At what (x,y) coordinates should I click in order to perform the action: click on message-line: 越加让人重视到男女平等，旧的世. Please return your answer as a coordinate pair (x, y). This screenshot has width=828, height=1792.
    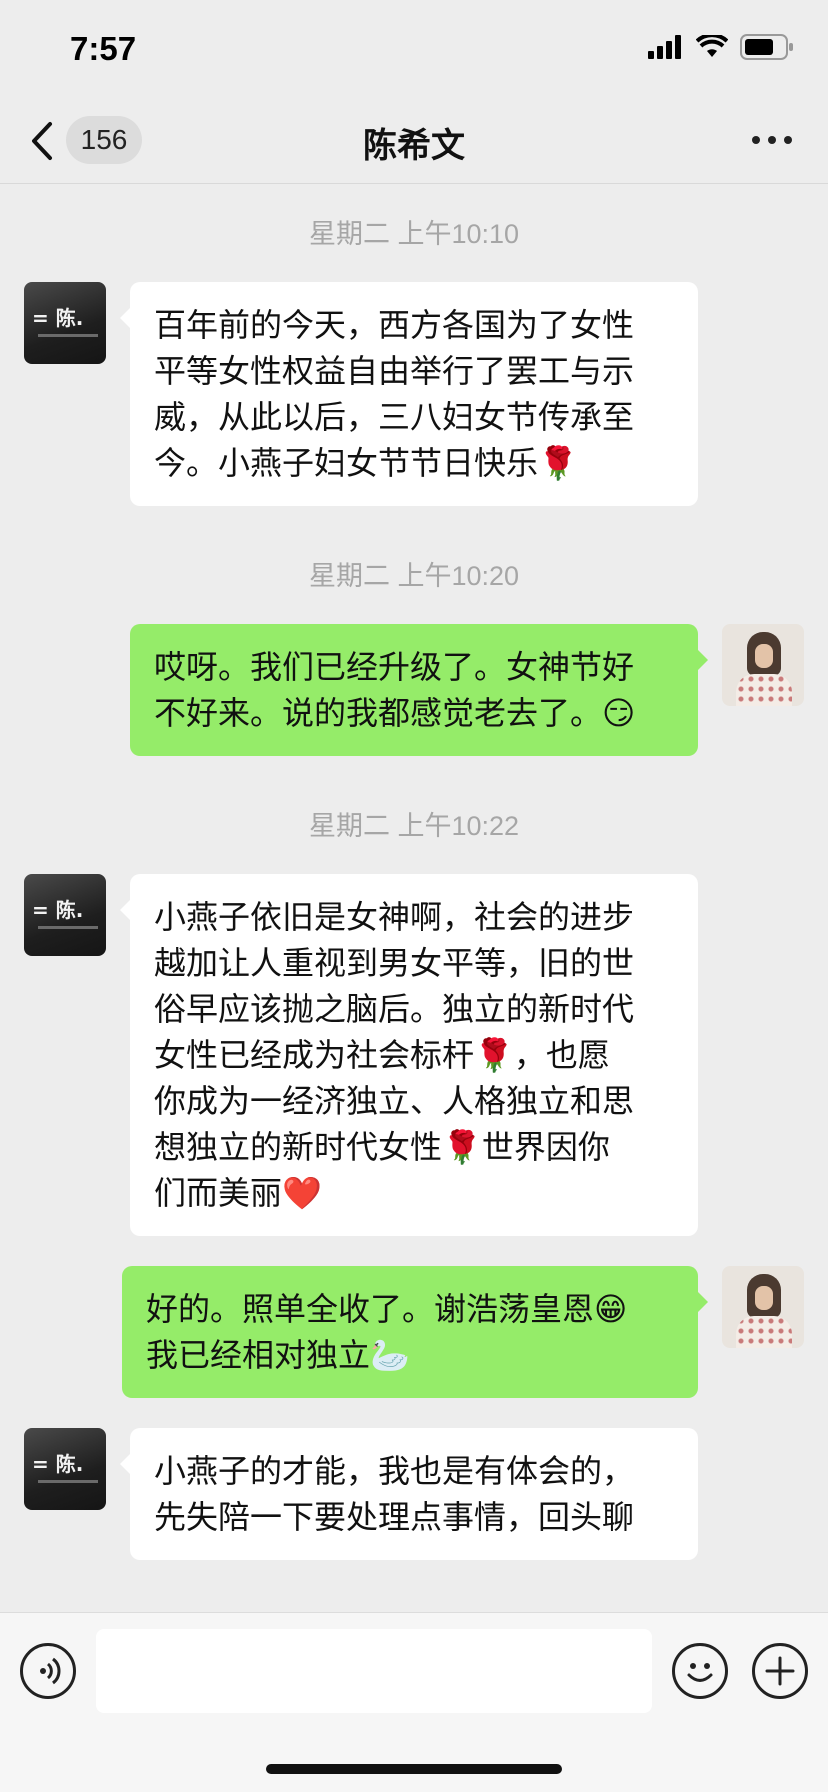
    Looking at the image, I should click on (394, 963).